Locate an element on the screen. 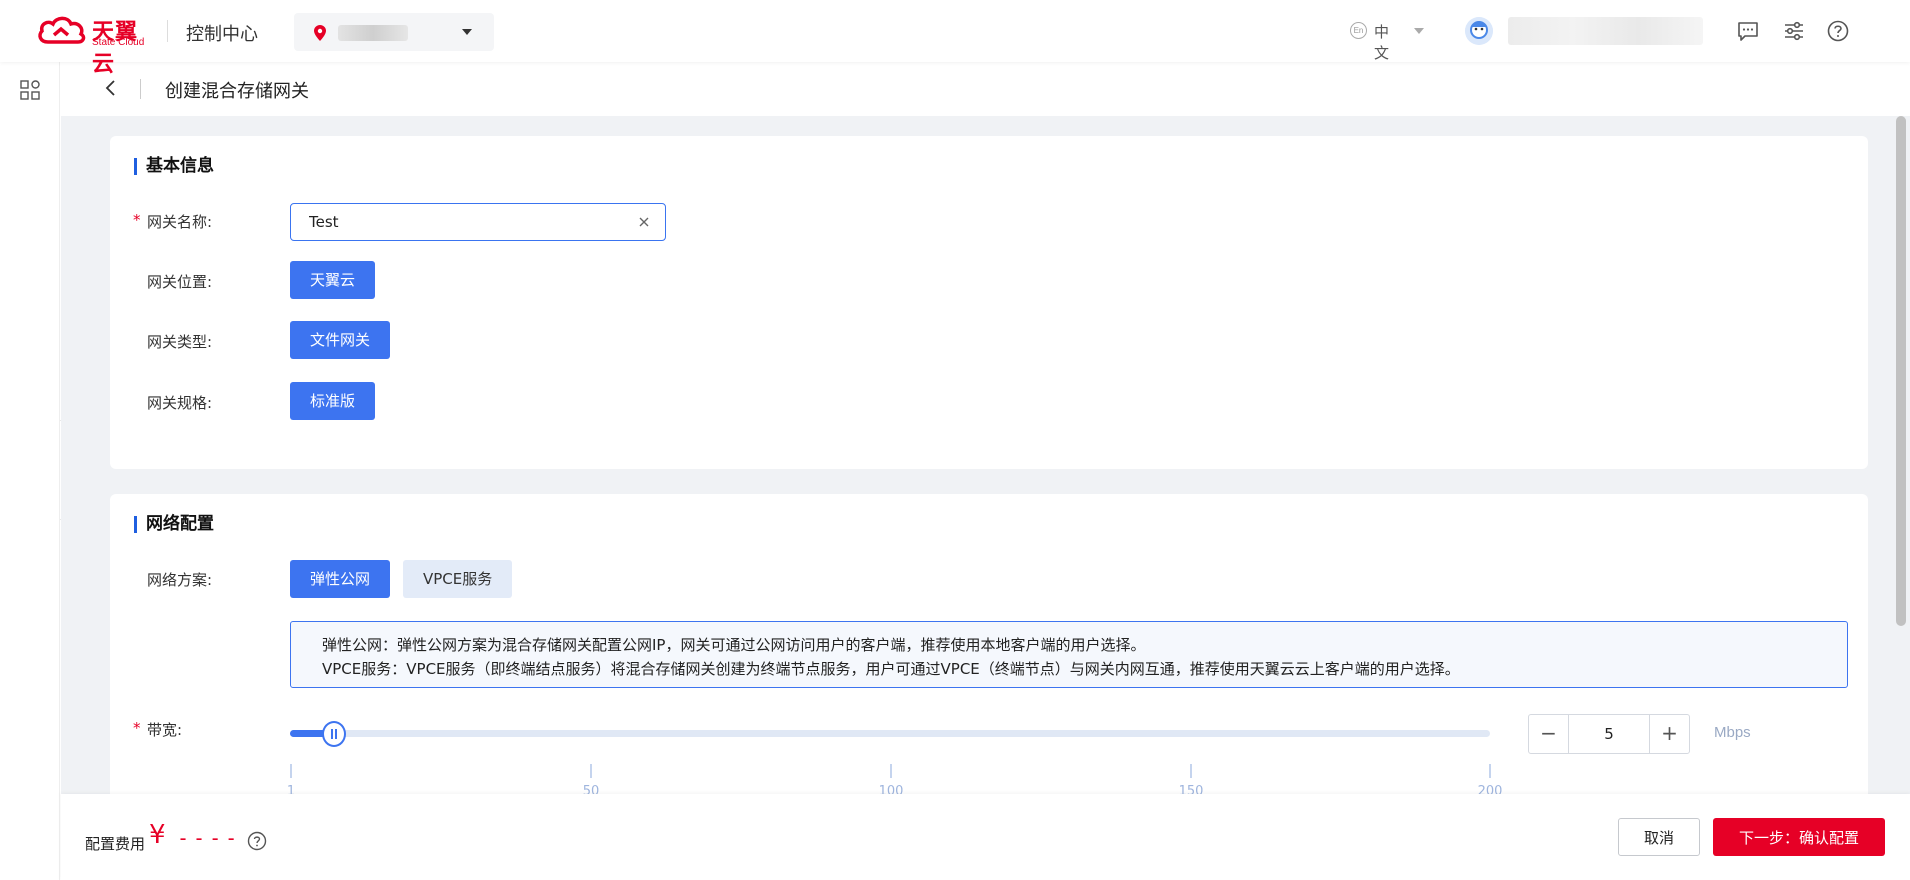  avatar-icon is located at coordinates (1479, 31).